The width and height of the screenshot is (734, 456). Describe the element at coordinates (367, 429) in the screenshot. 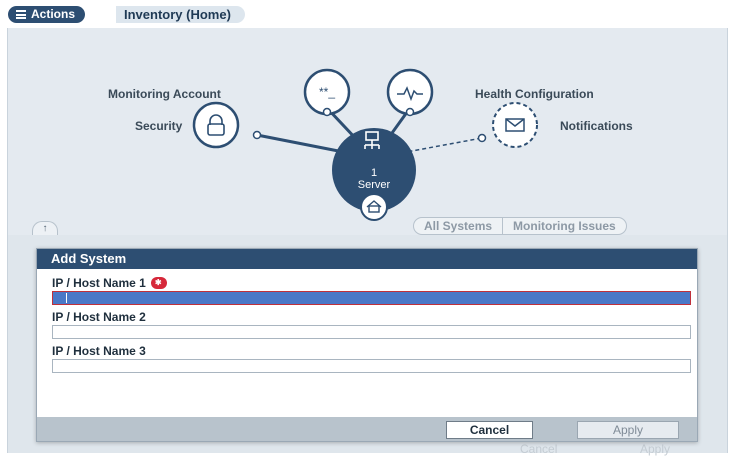

I see `dialog-footer: Cancel Apply` at that location.